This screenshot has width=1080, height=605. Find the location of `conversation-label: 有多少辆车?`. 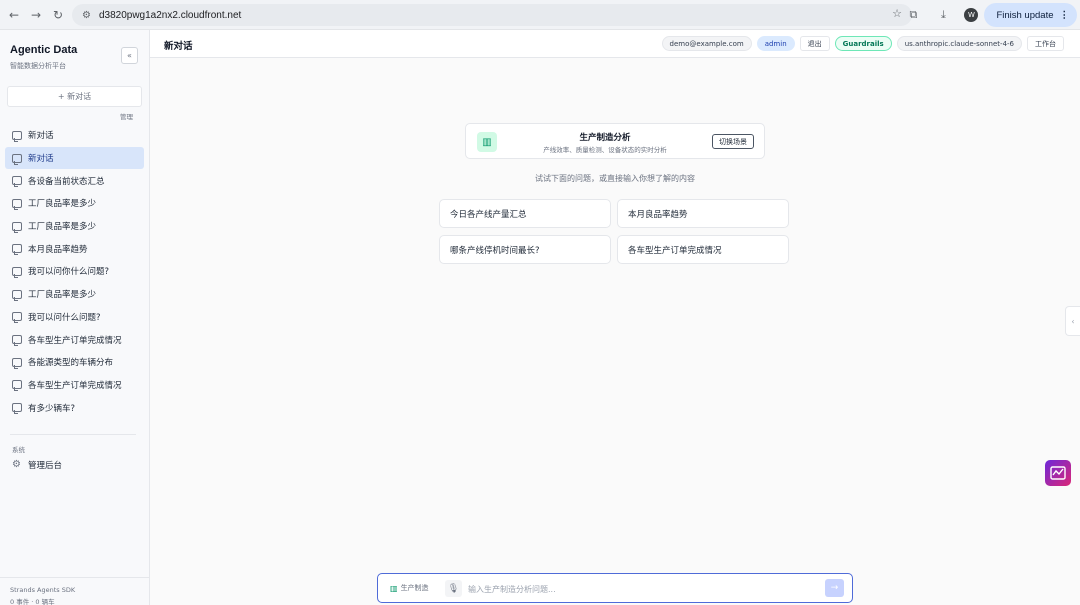

conversation-label: 有多少辆车? is located at coordinates (52, 408).